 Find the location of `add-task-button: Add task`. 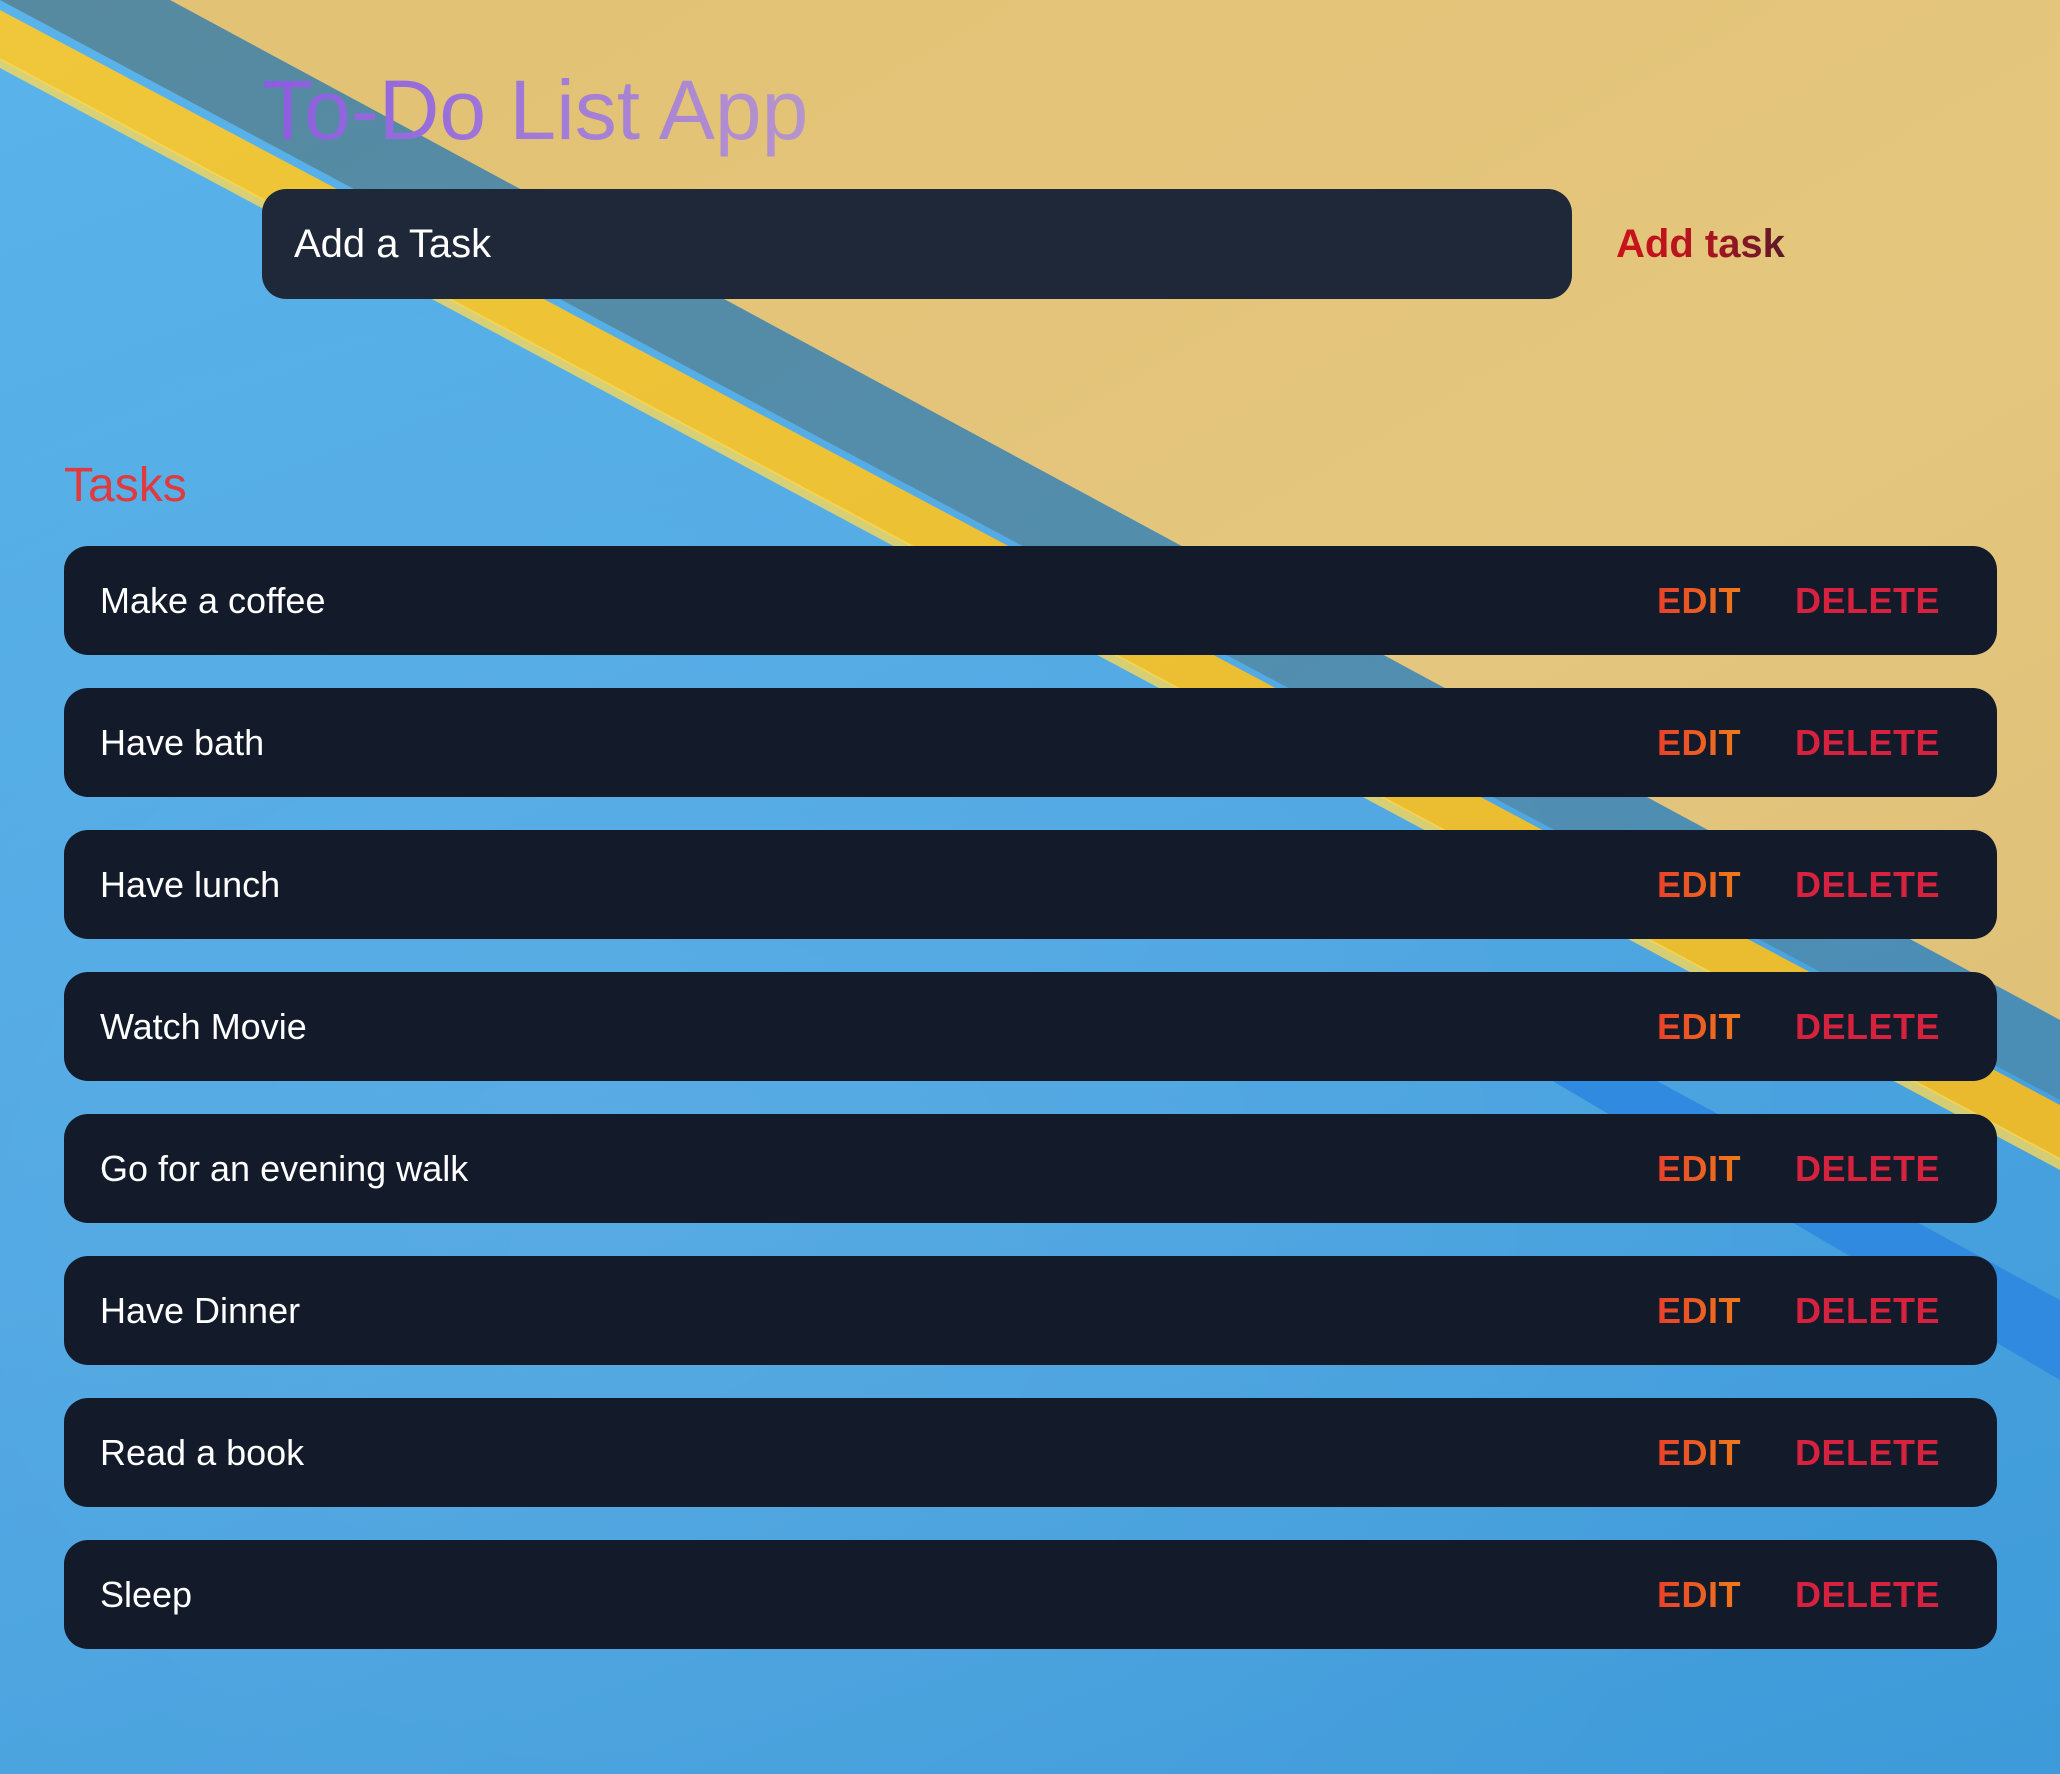

add-task-button: Add task is located at coordinates (1700, 244).